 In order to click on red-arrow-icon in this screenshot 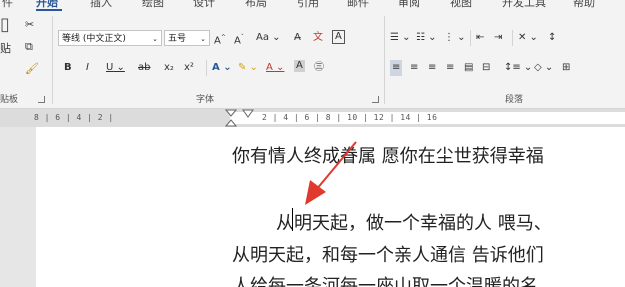, I will do `click(331, 173)`.